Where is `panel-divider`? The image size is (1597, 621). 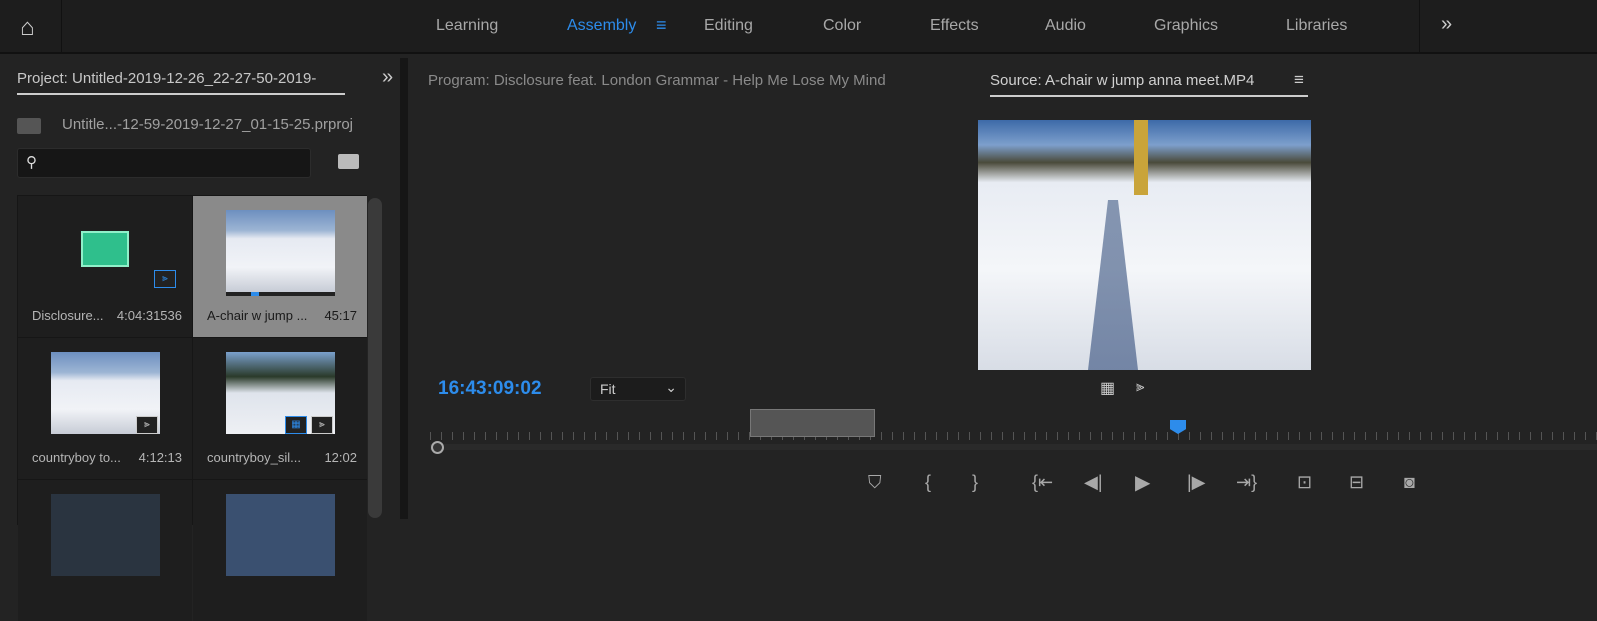
panel-divider is located at coordinates (404, 288).